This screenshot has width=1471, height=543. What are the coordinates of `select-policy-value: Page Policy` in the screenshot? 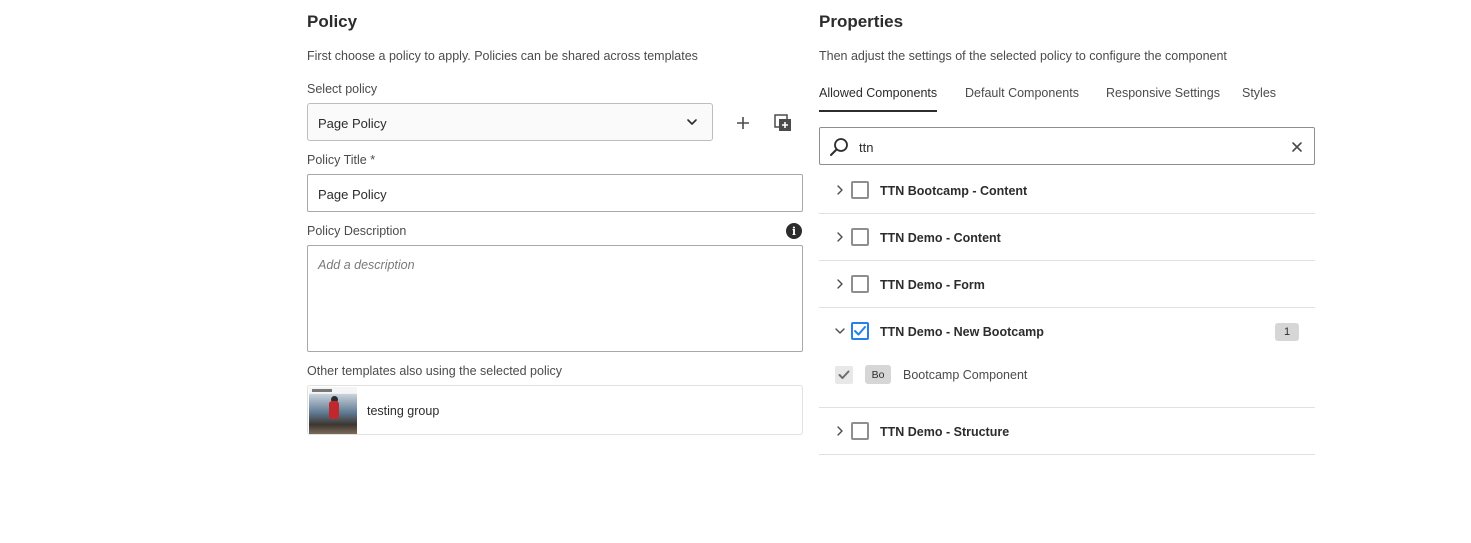 It's located at (352, 123).